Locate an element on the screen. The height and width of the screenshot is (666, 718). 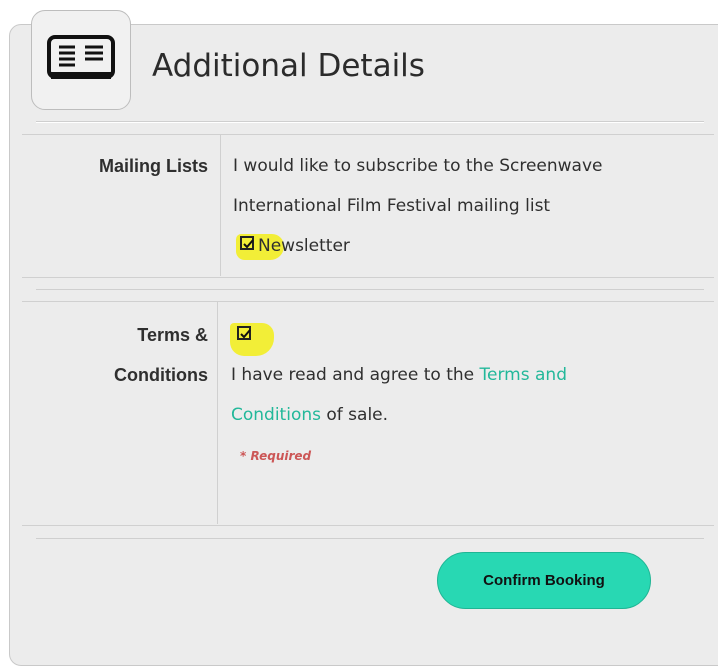
newspaper-icon is located at coordinates (81, 57).